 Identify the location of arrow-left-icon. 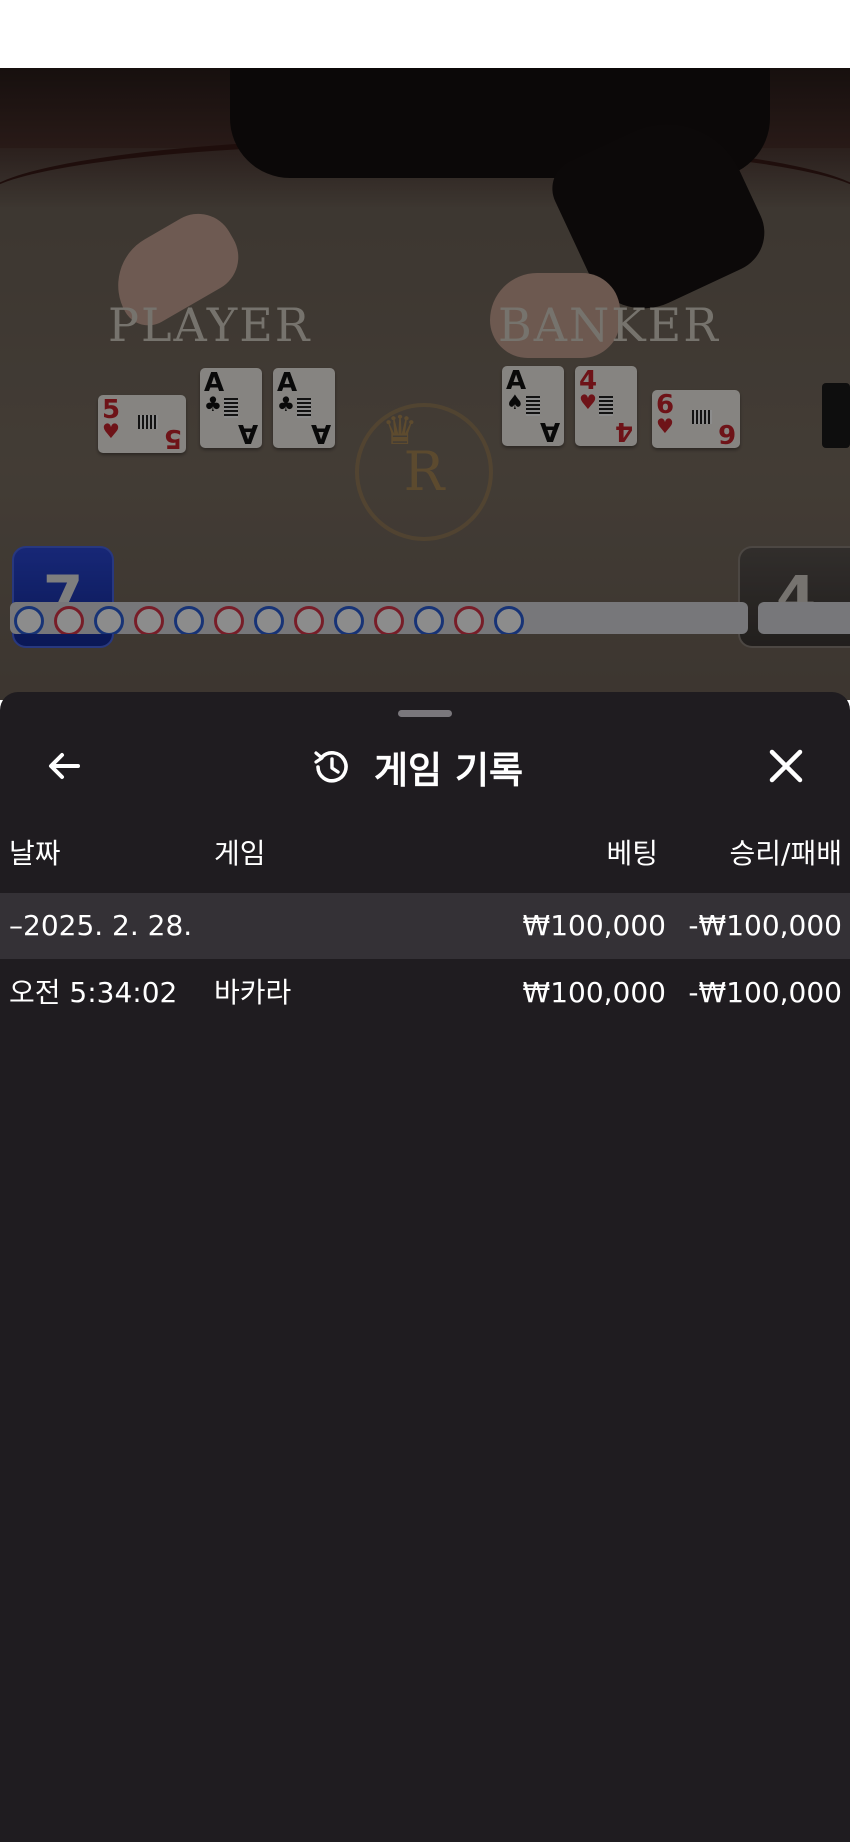
(64, 766).